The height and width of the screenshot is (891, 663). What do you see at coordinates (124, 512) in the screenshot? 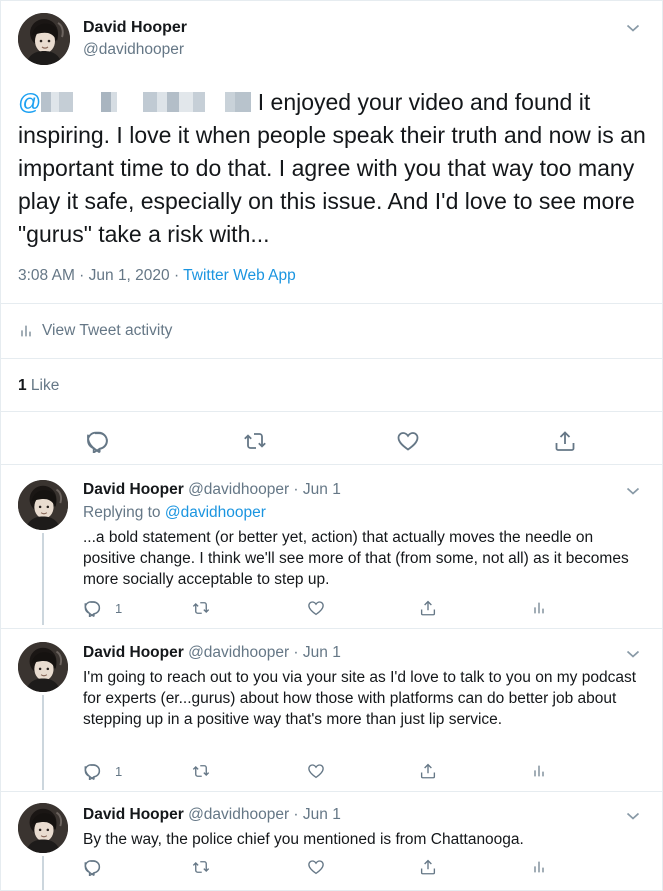
I see `replying-label: Replying to` at bounding box center [124, 512].